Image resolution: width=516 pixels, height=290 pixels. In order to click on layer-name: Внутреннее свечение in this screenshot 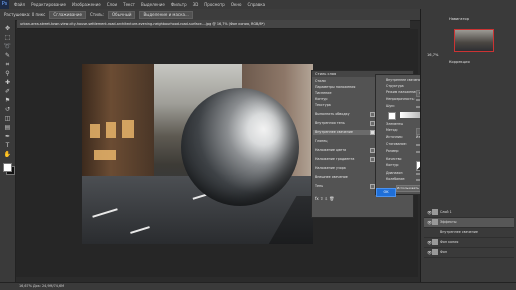, I will do `click(459, 232)`.